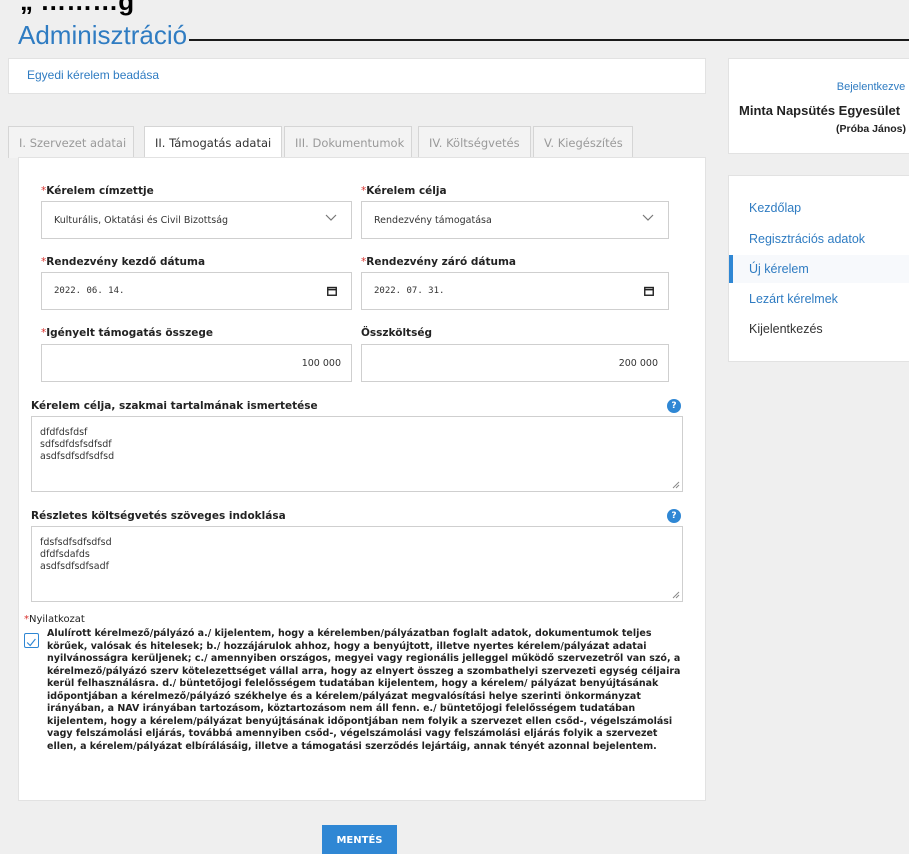  What do you see at coordinates (441, 262) in the screenshot?
I see `end-date-label-text: Rendezvény záró dátuma` at bounding box center [441, 262].